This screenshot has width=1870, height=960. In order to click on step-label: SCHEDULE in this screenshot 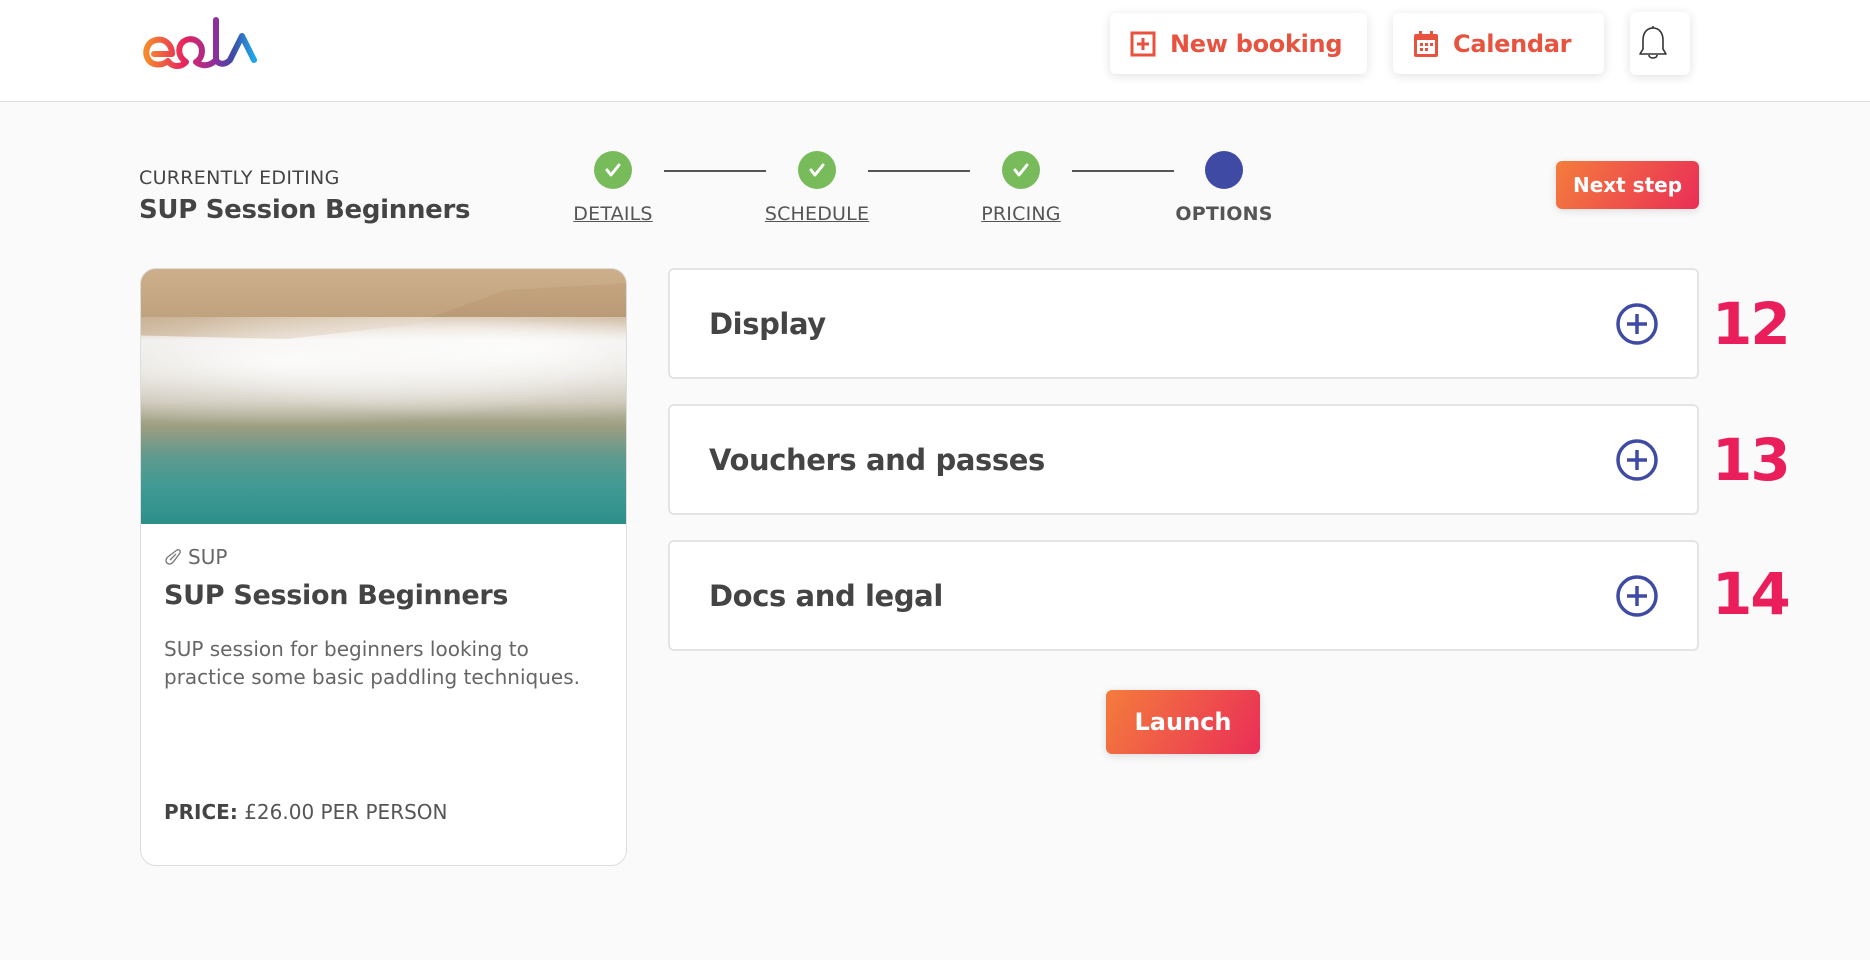, I will do `click(817, 214)`.